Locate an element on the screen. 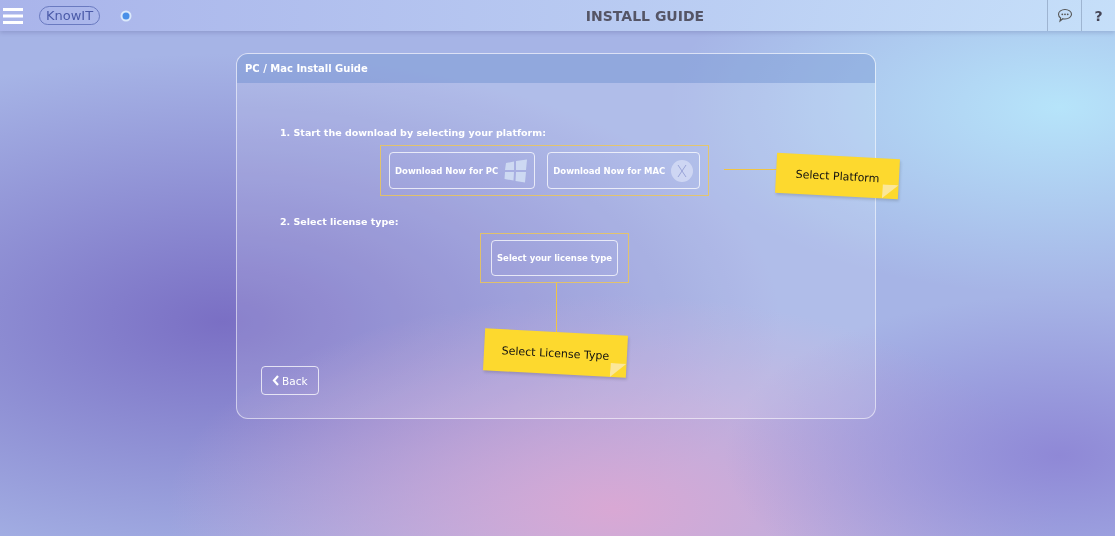 This screenshot has height=536, width=1115. download-button: Download Now for MAC is located at coordinates (624, 170).